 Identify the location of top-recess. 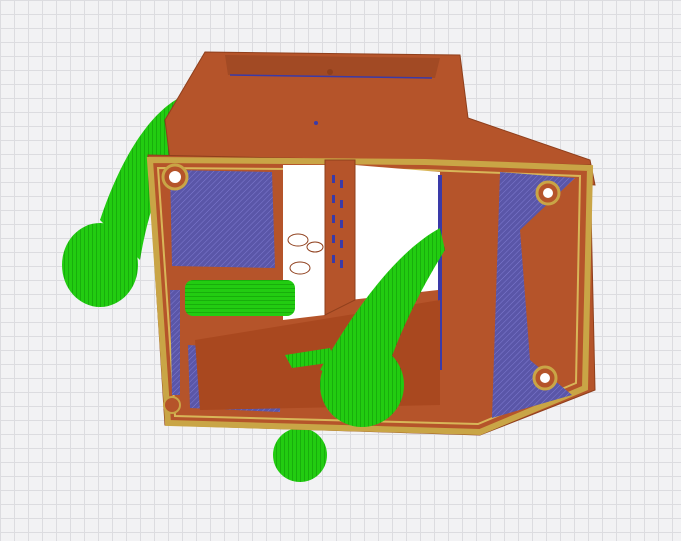
(332, 66).